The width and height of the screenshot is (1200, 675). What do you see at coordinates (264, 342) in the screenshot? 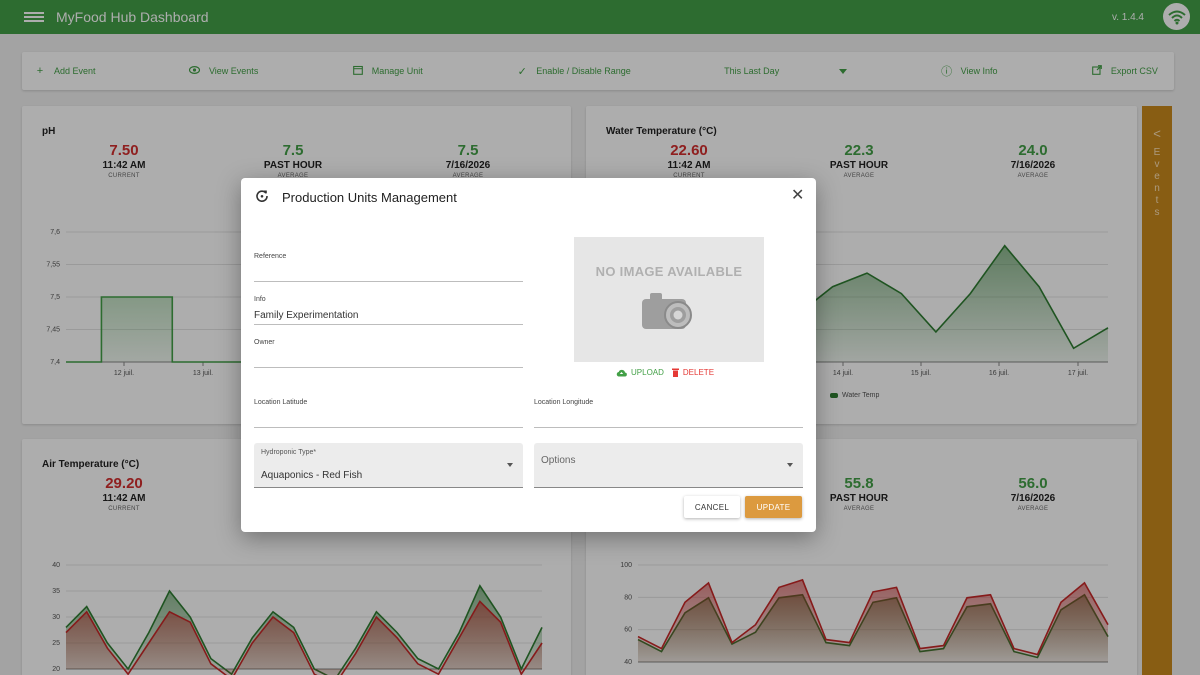
I see `field-label: Owner` at bounding box center [264, 342].